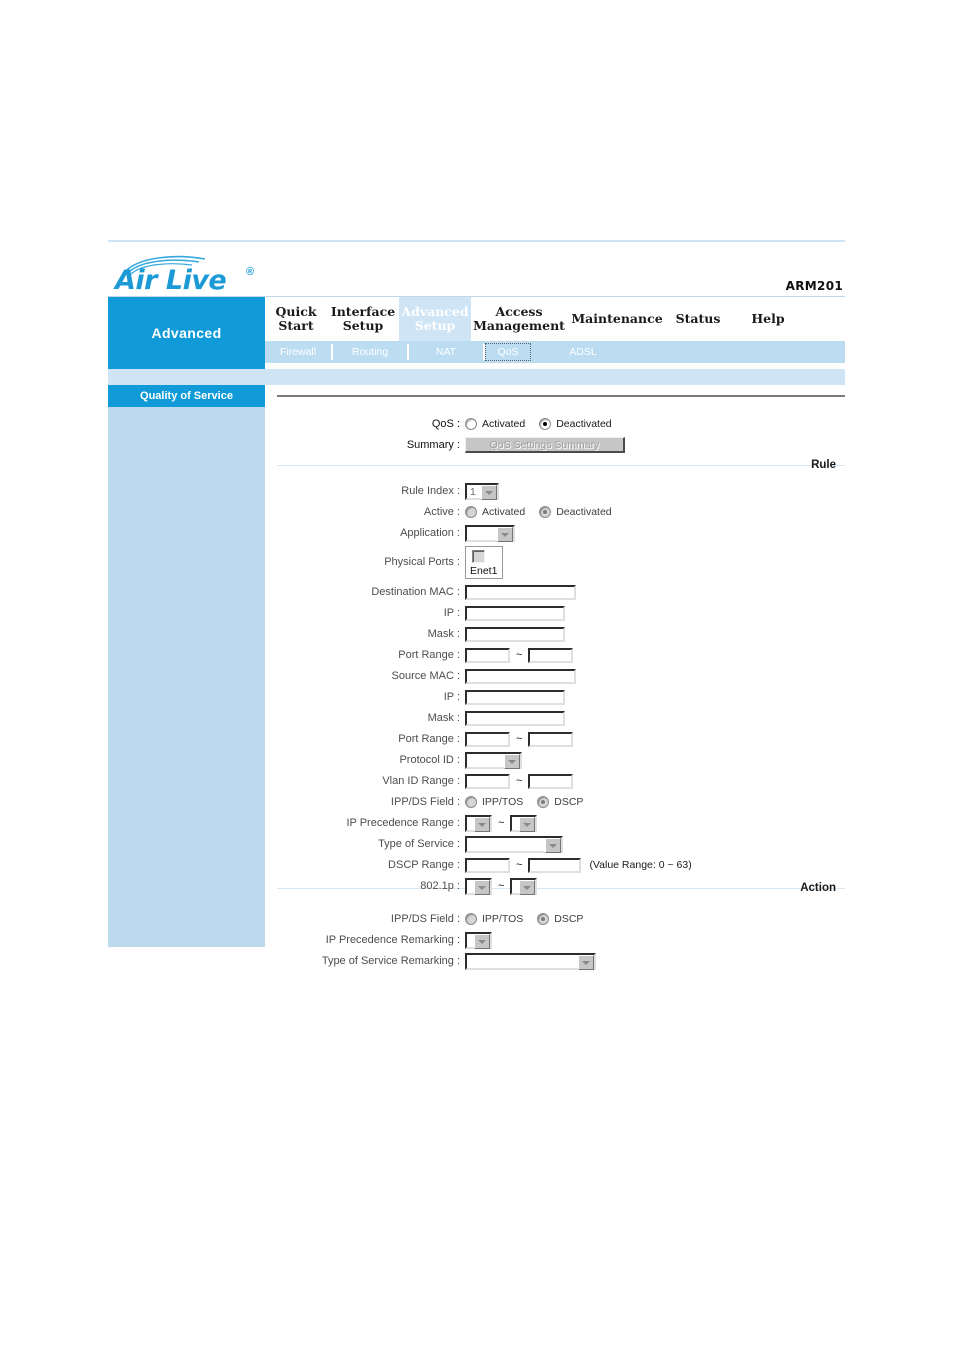  I want to click on qos-settings-summary-button: QoS Settings Summary, so click(545, 445).